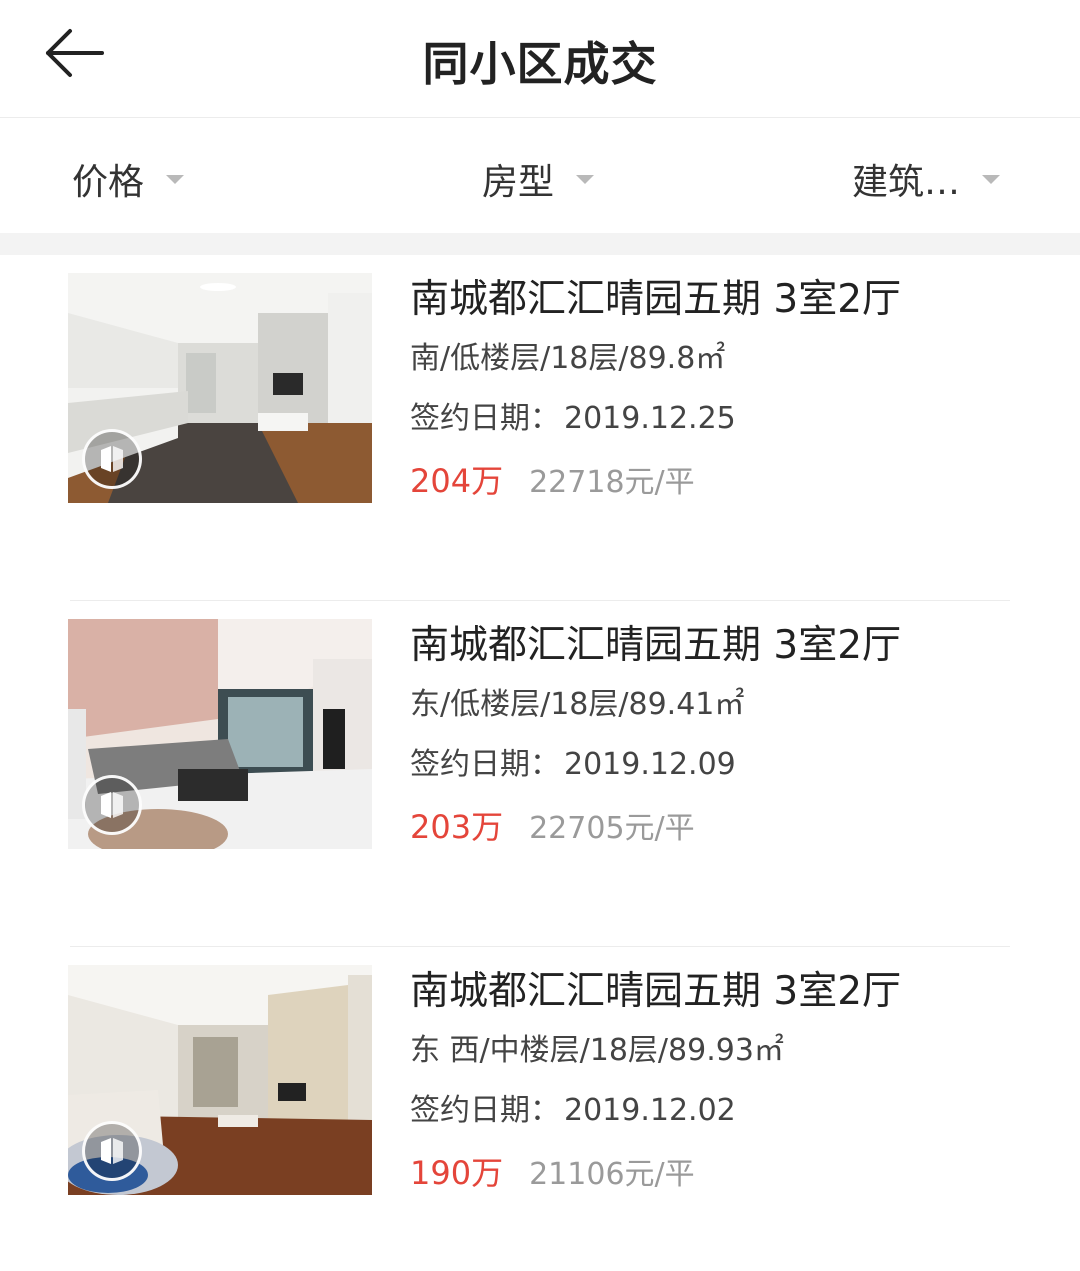  I want to click on price-row: 190万 21106元/平, so click(720, 1173).